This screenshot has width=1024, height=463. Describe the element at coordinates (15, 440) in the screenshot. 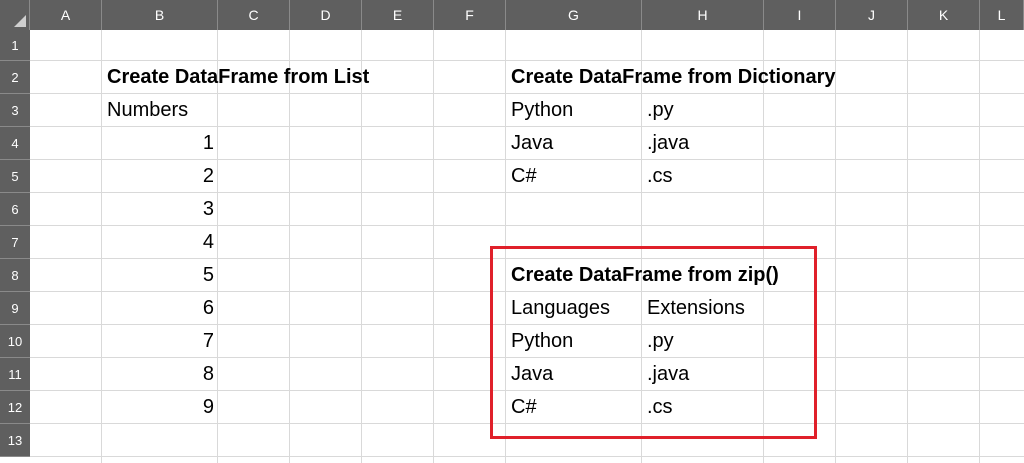

I see `row-header-13: 13` at that location.